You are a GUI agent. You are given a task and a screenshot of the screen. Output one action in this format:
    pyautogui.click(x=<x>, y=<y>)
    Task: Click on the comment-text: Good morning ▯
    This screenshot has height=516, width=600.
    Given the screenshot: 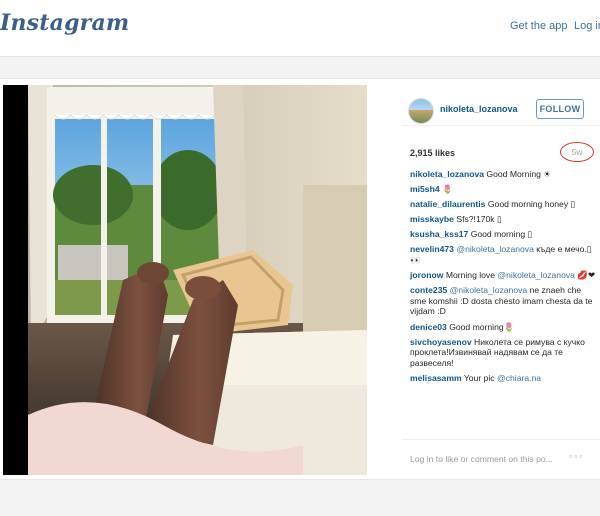 What is the action you would take?
    pyautogui.click(x=501, y=234)
    